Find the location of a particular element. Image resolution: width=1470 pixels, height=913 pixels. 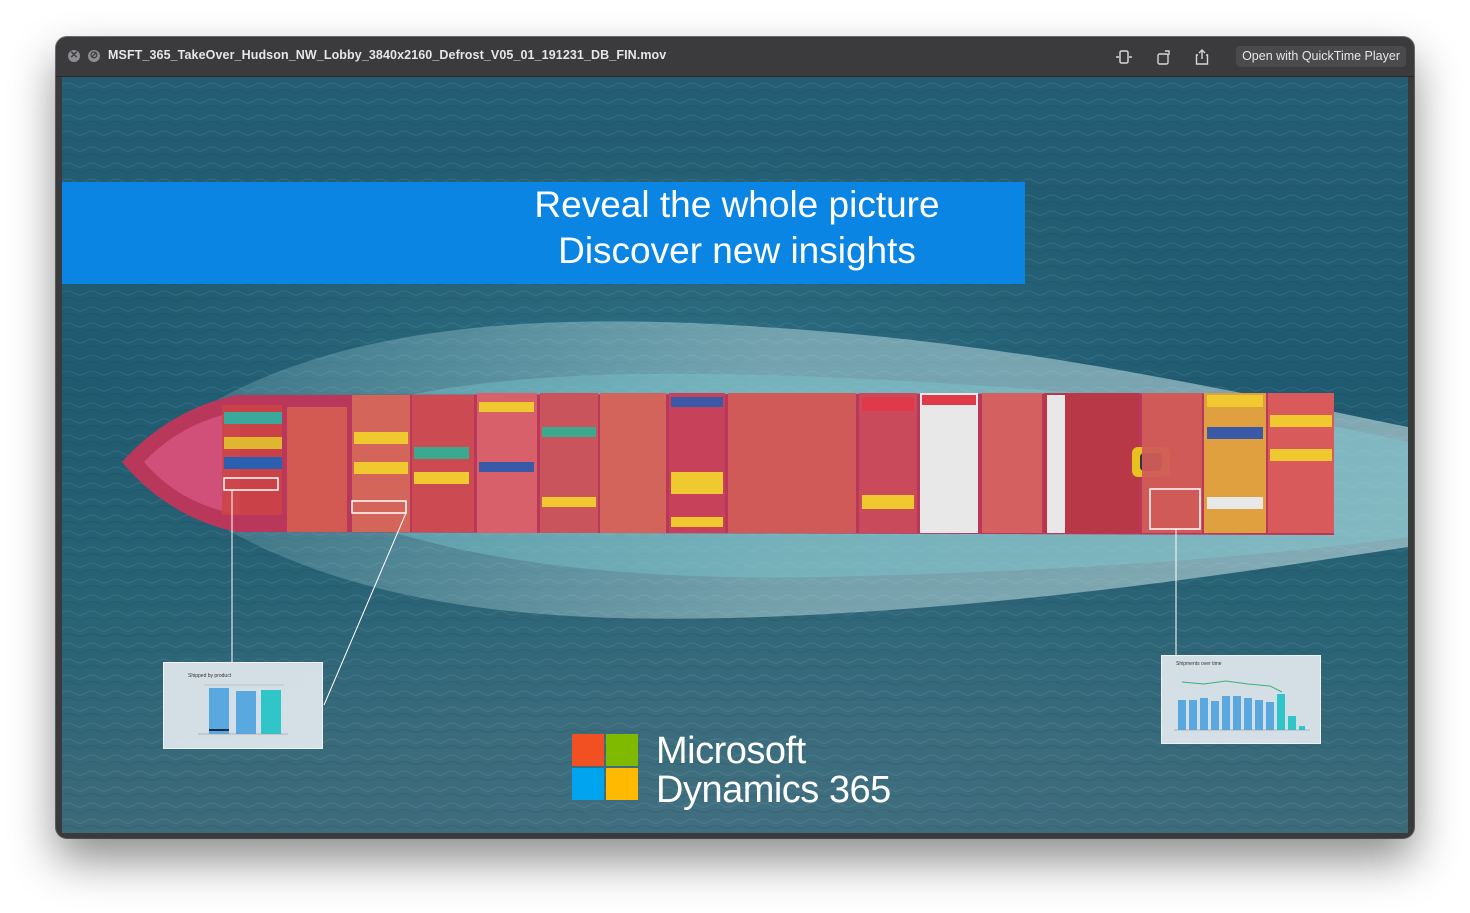

headline-line-2: Discover new insights is located at coordinates (737, 250).